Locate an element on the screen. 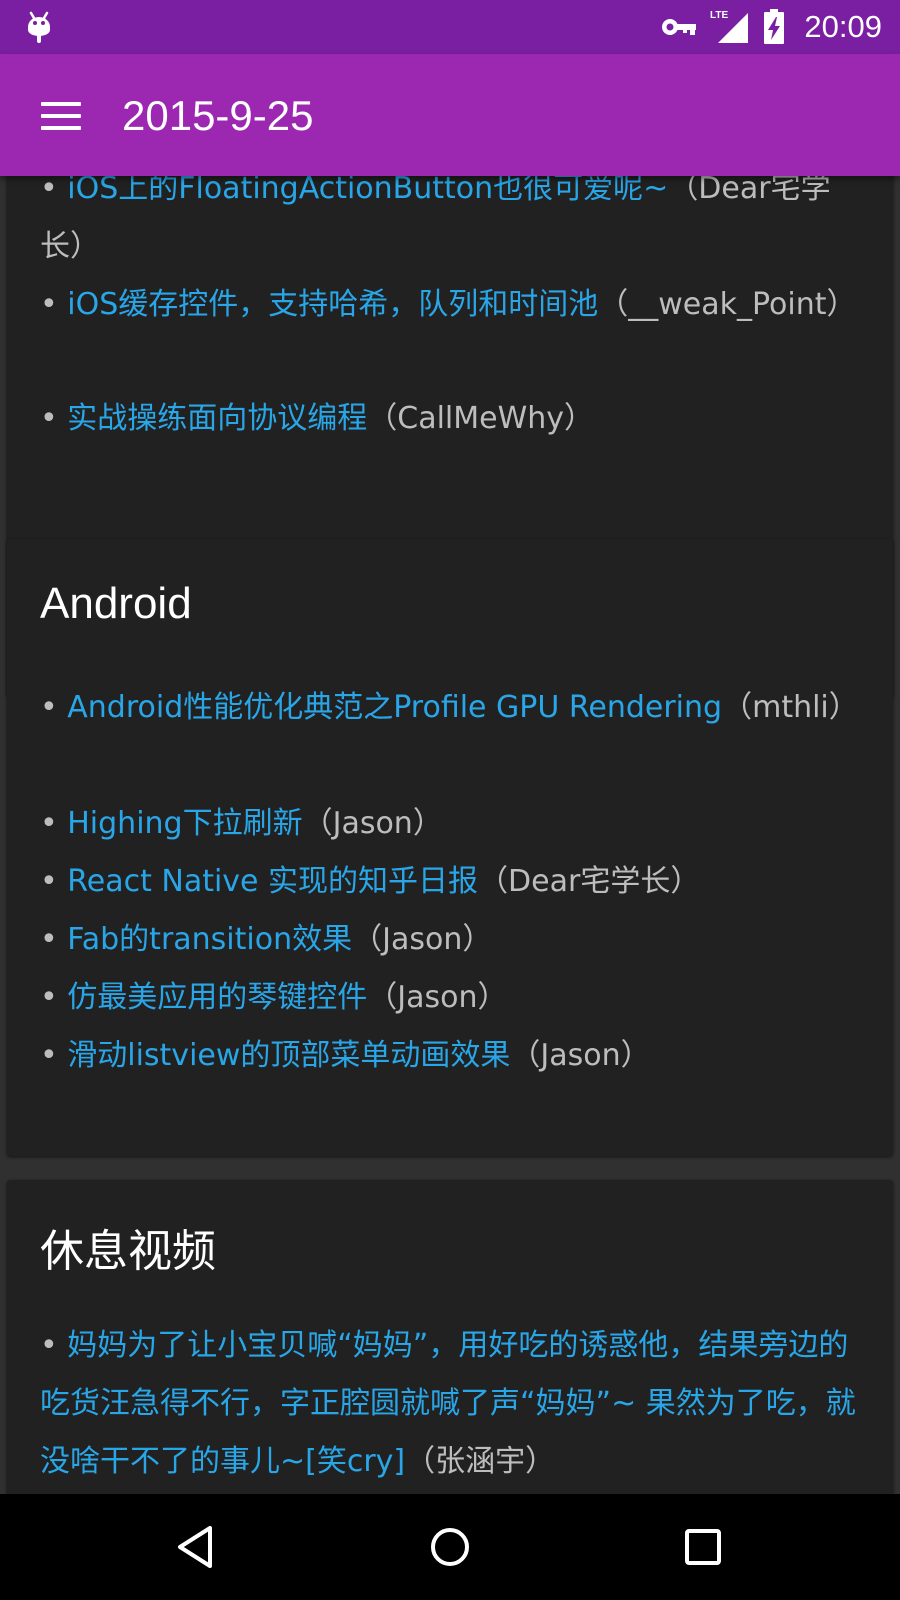 Image resolution: width=900 pixels, height=1600 pixels. article-link: Highing下拉刷新 is located at coordinates (184, 823).